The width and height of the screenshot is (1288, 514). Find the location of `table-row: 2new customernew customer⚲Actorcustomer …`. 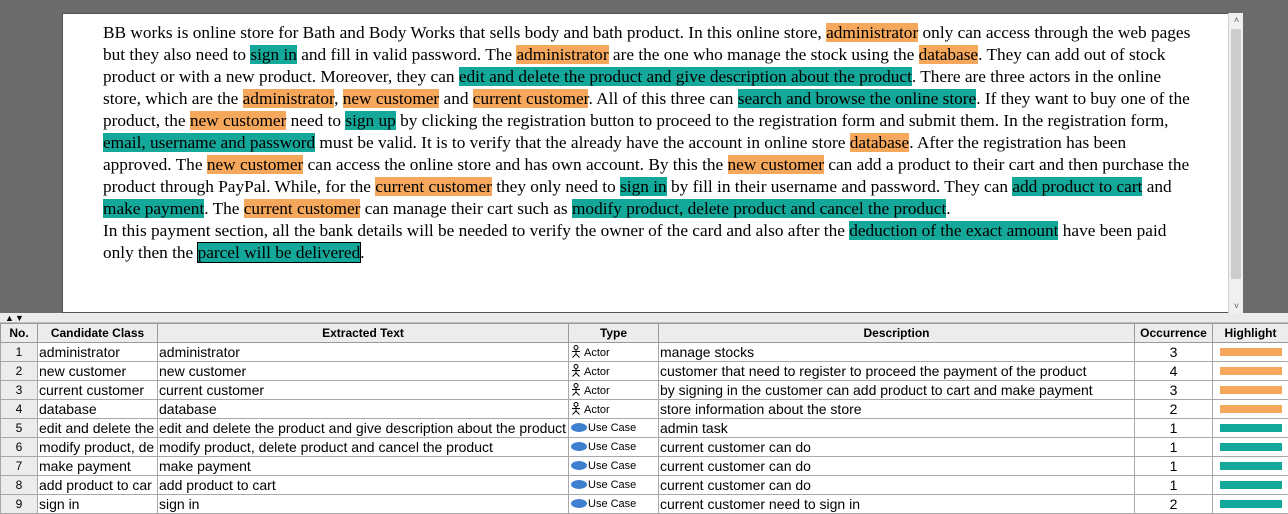

table-row: 2new customernew customer⚲Actorcustomer … is located at coordinates (644, 371).